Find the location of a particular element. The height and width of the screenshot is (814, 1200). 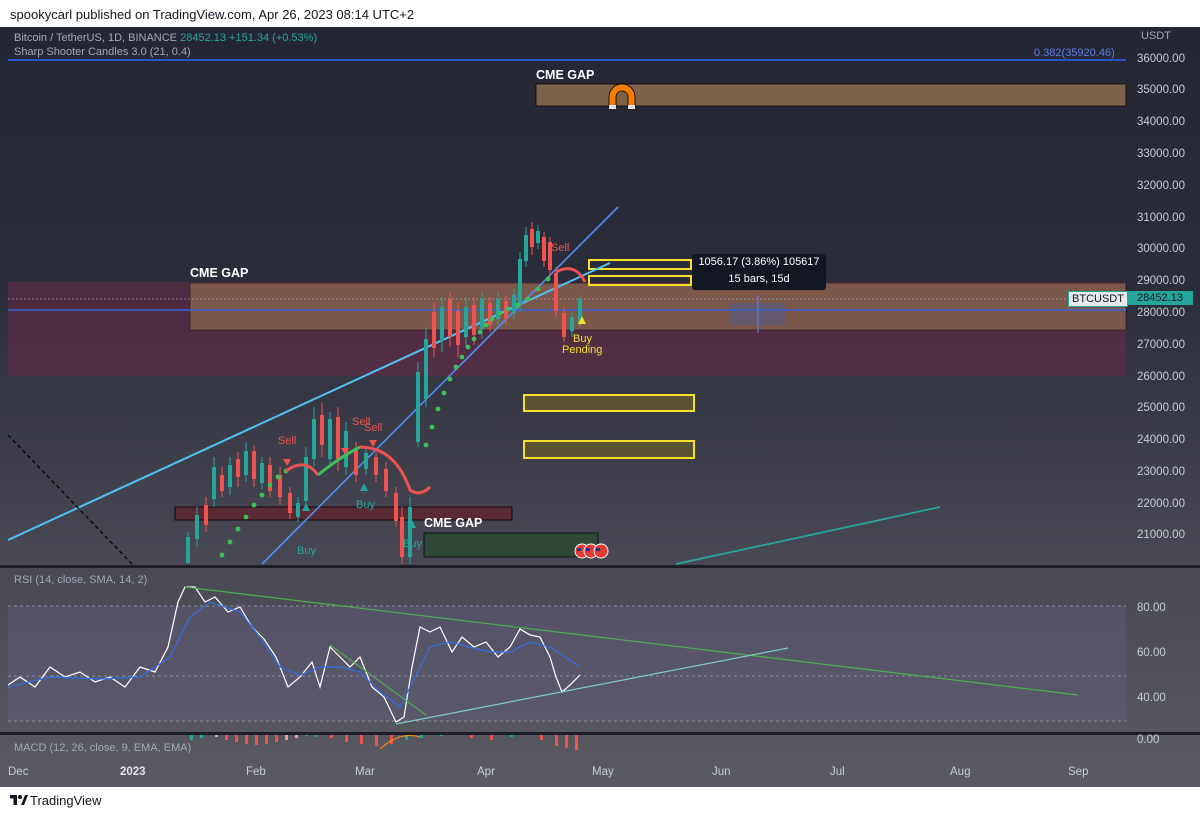

price-tick: 32000.00 is located at coordinates (1161, 186).